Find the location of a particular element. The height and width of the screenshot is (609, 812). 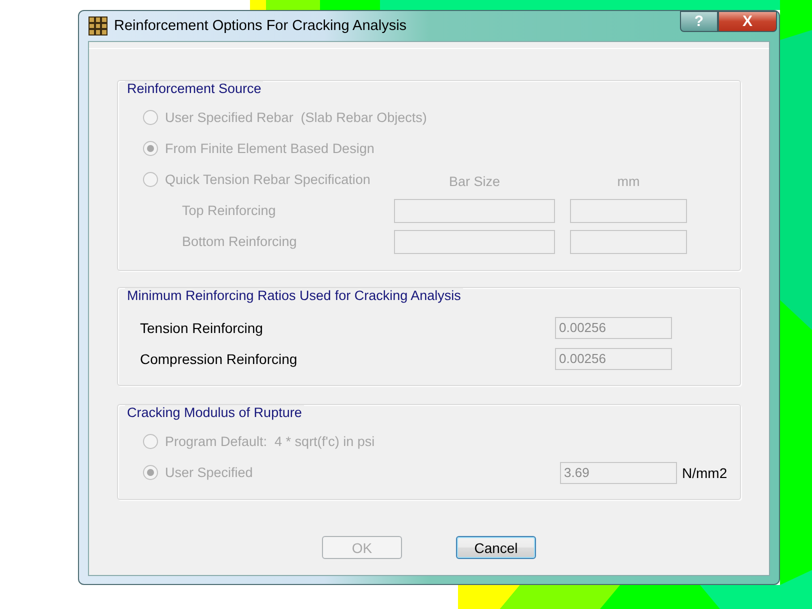

column-header: mm is located at coordinates (628, 181).